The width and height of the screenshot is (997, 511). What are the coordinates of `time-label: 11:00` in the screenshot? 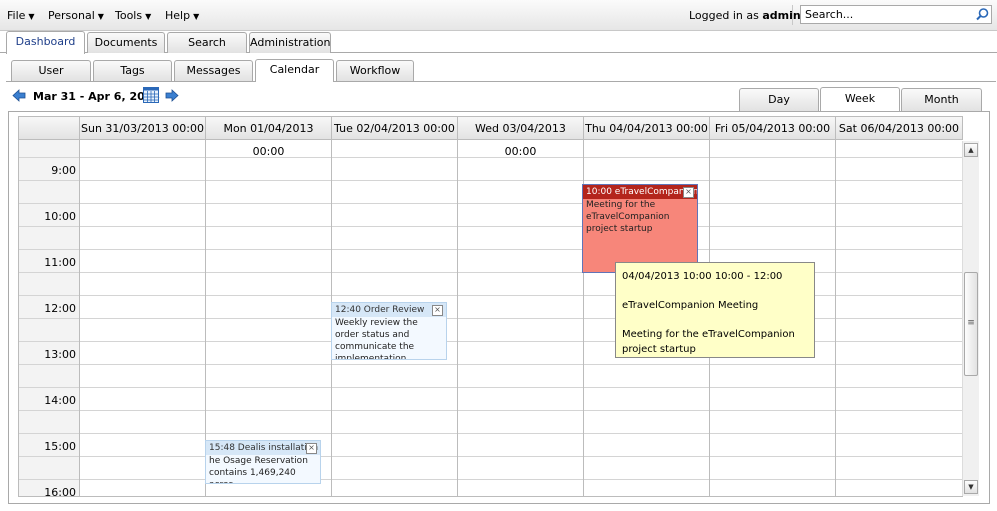 It's located at (60, 262).